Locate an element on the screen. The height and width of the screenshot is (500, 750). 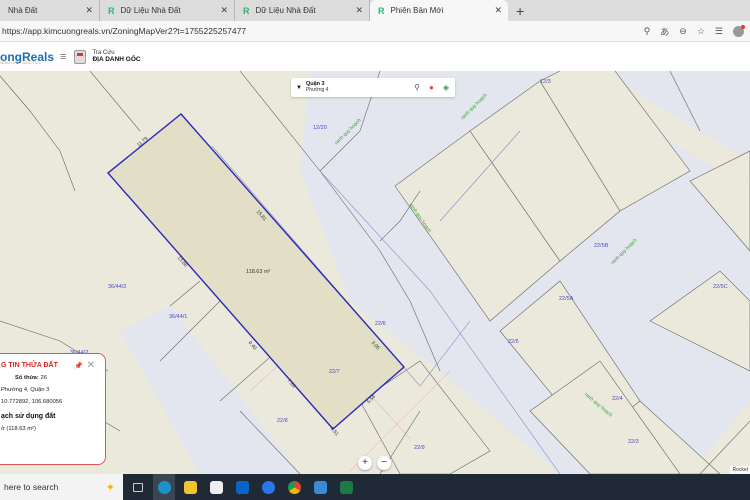
location-icon: ⚲ is located at coordinates (647, 31).